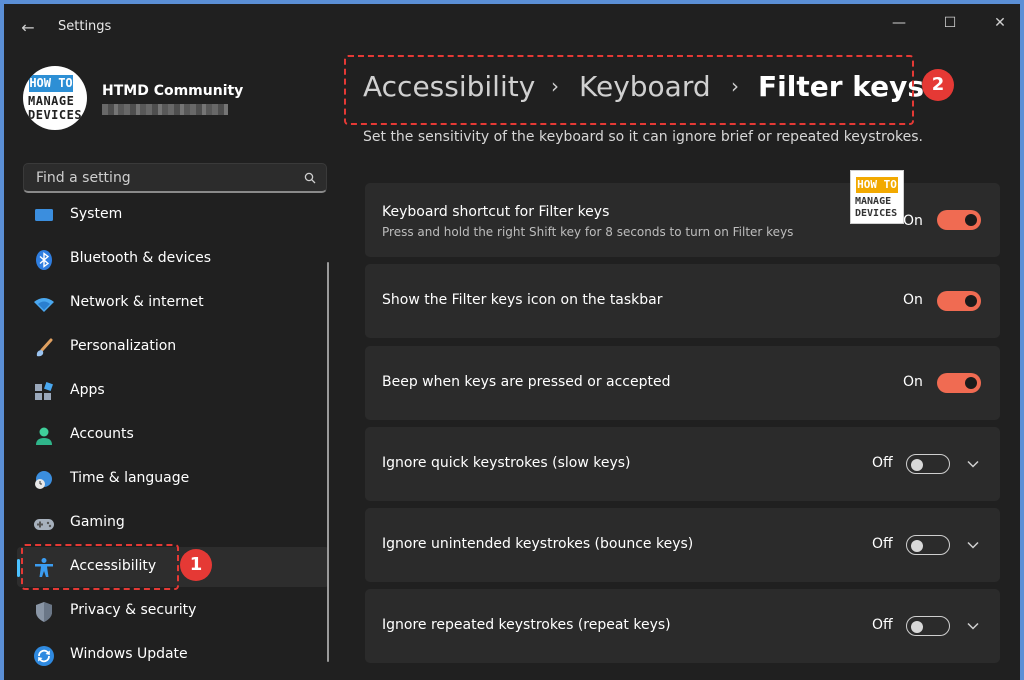 Image resolution: width=1024 pixels, height=680 pixels. I want to click on minimize-icon: —, so click(899, 23).